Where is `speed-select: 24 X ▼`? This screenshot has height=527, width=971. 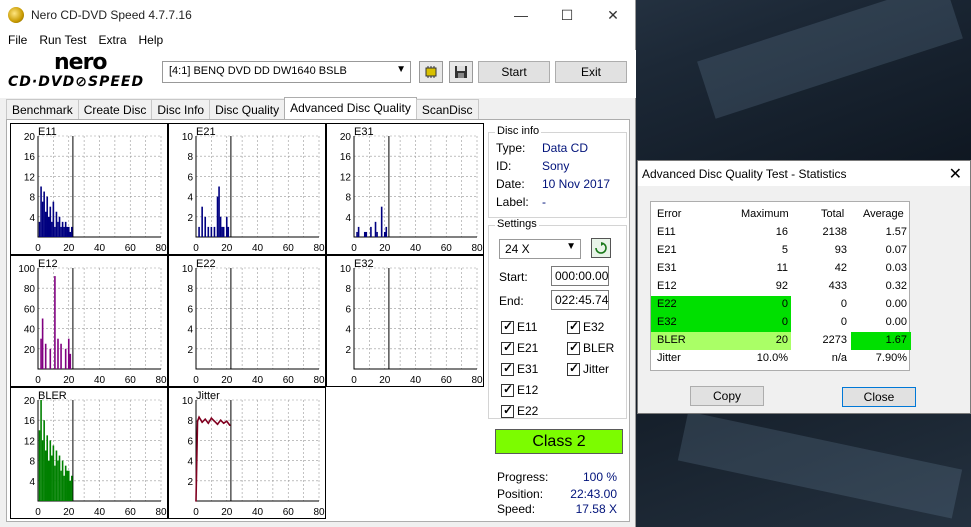
speed-select: 24 X ▼ is located at coordinates (540, 249).